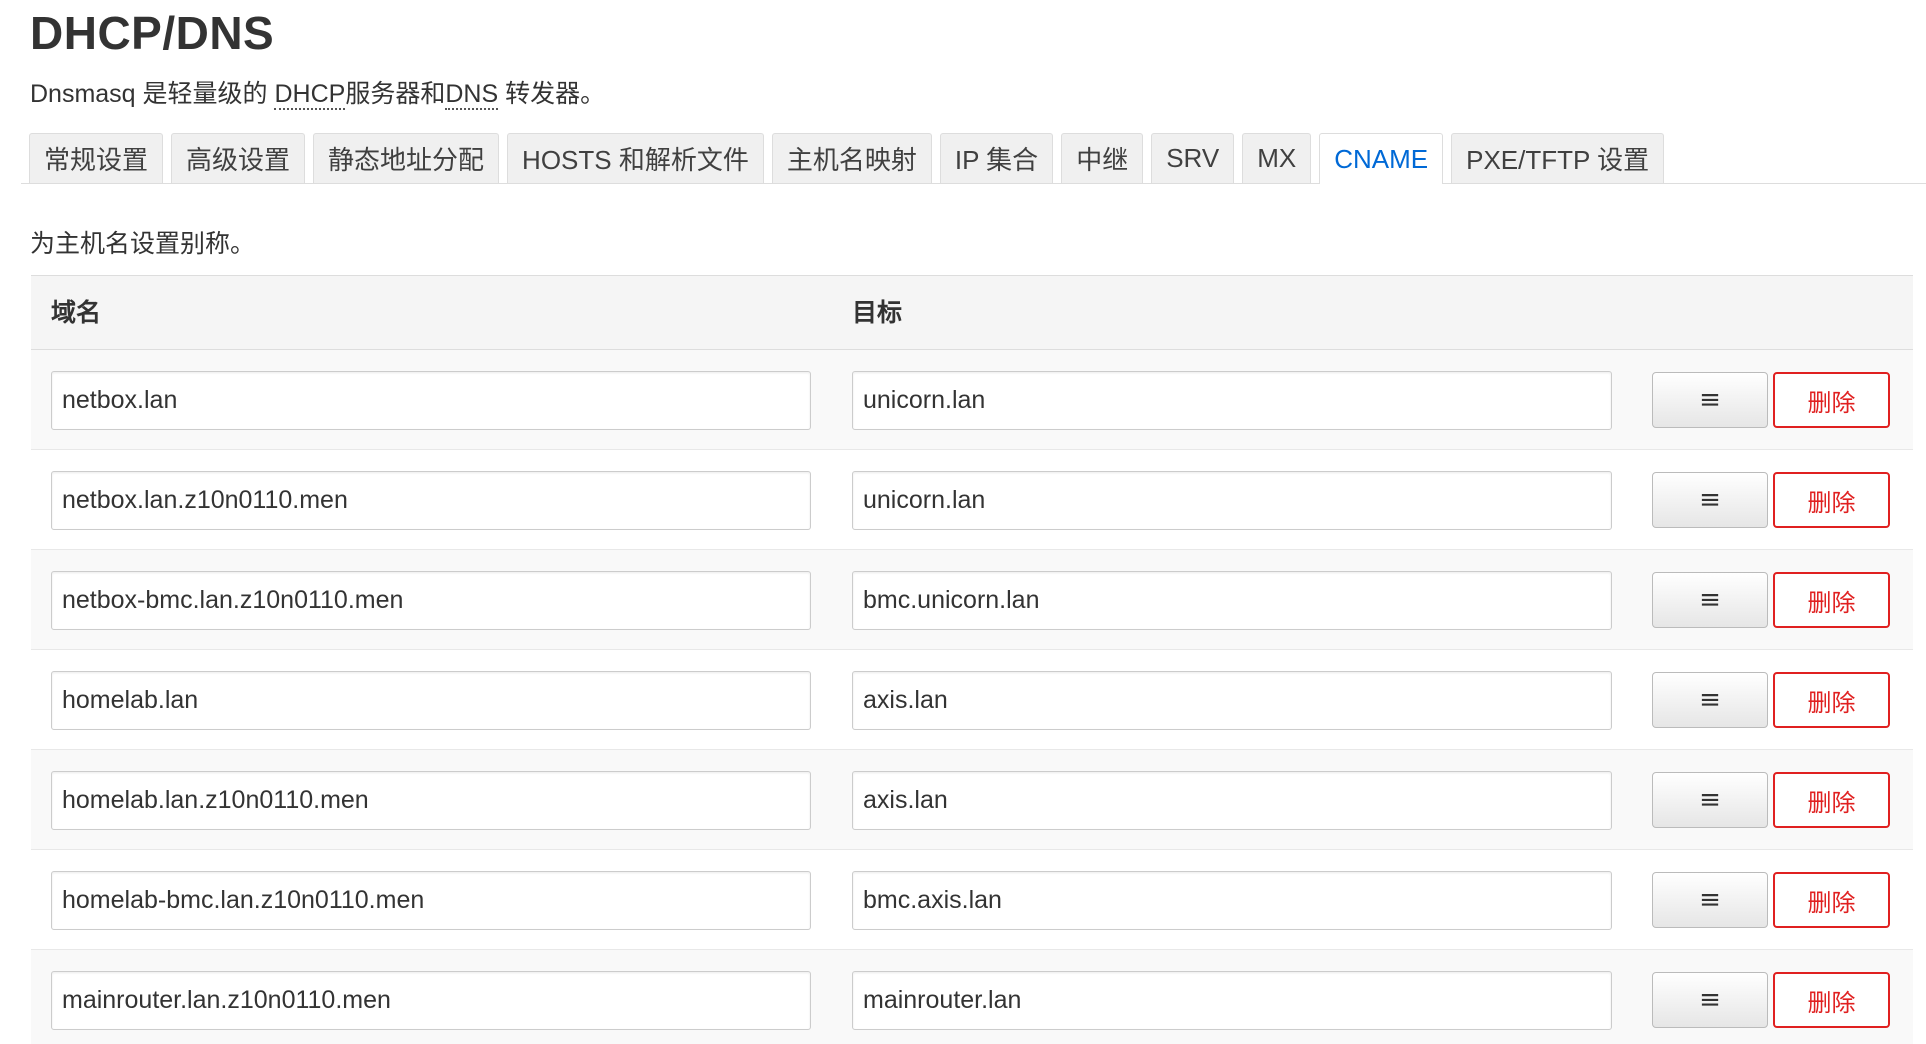 The image size is (1926, 1044). Describe the element at coordinates (996, 158) in the screenshot. I see `tab-5: IP 集合` at that location.